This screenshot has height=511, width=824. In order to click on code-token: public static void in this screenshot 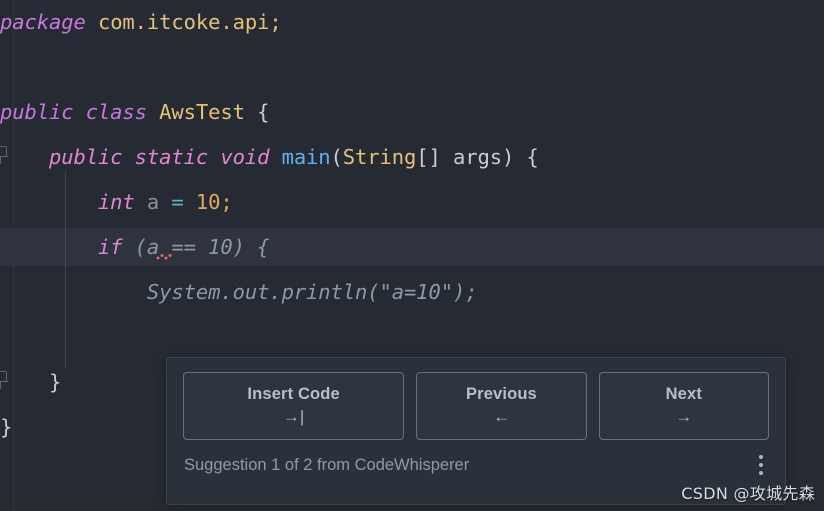, I will do `click(141, 157)`.